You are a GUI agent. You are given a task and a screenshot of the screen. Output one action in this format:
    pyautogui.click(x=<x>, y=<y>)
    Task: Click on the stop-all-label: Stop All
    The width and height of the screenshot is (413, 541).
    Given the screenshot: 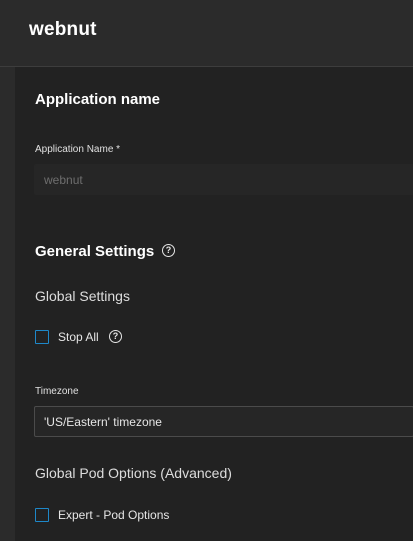 What is the action you would take?
    pyautogui.click(x=78, y=337)
    